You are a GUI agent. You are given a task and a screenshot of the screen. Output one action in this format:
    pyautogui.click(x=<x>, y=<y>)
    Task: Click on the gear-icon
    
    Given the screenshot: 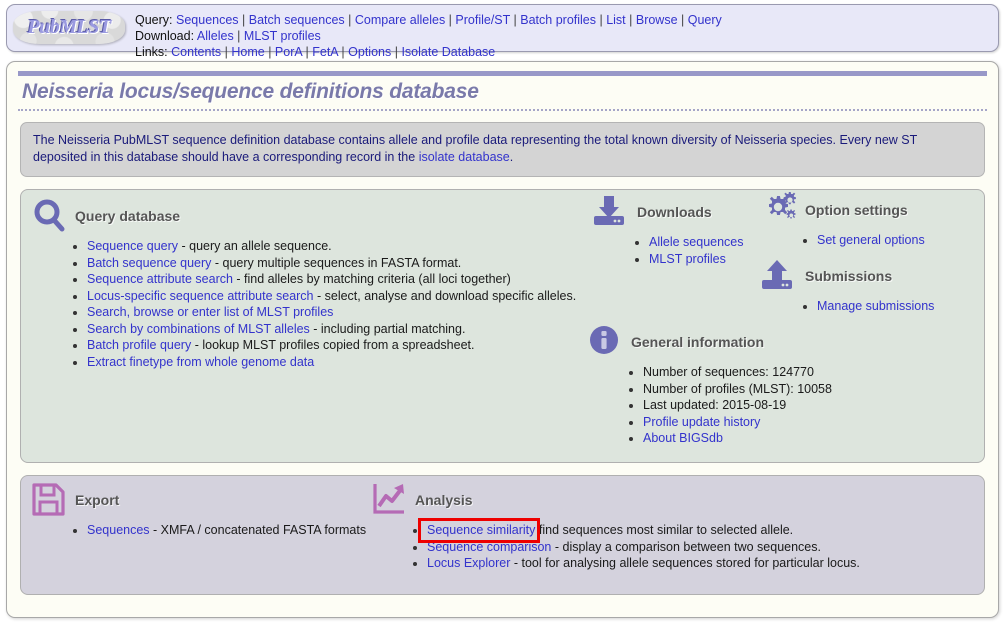 What is the action you would take?
    pyautogui.click(x=780, y=210)
    